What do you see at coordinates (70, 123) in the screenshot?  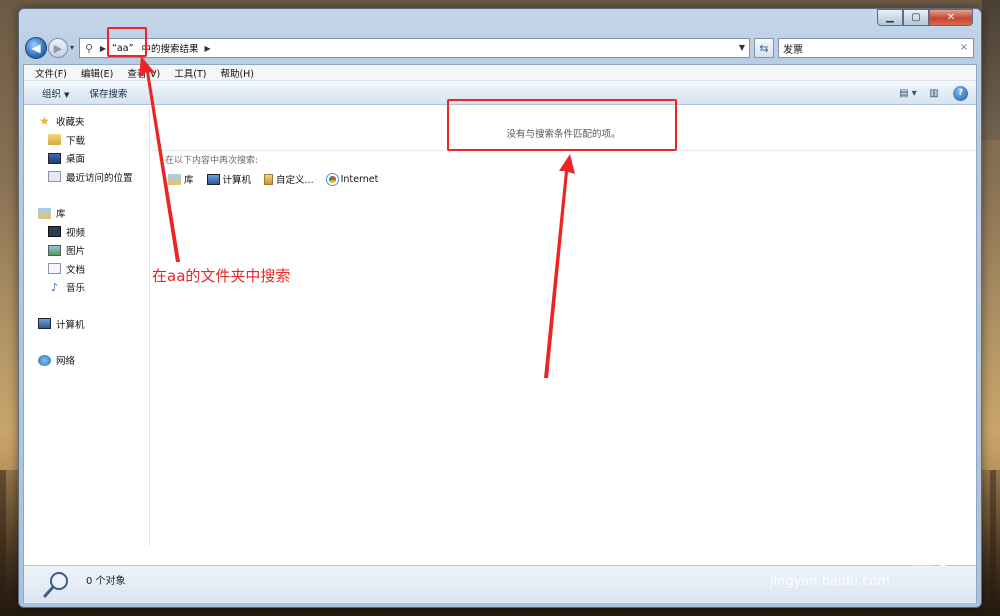 I see `nav-favorites-label: 收藏夹` at bounding box center [70, 123].